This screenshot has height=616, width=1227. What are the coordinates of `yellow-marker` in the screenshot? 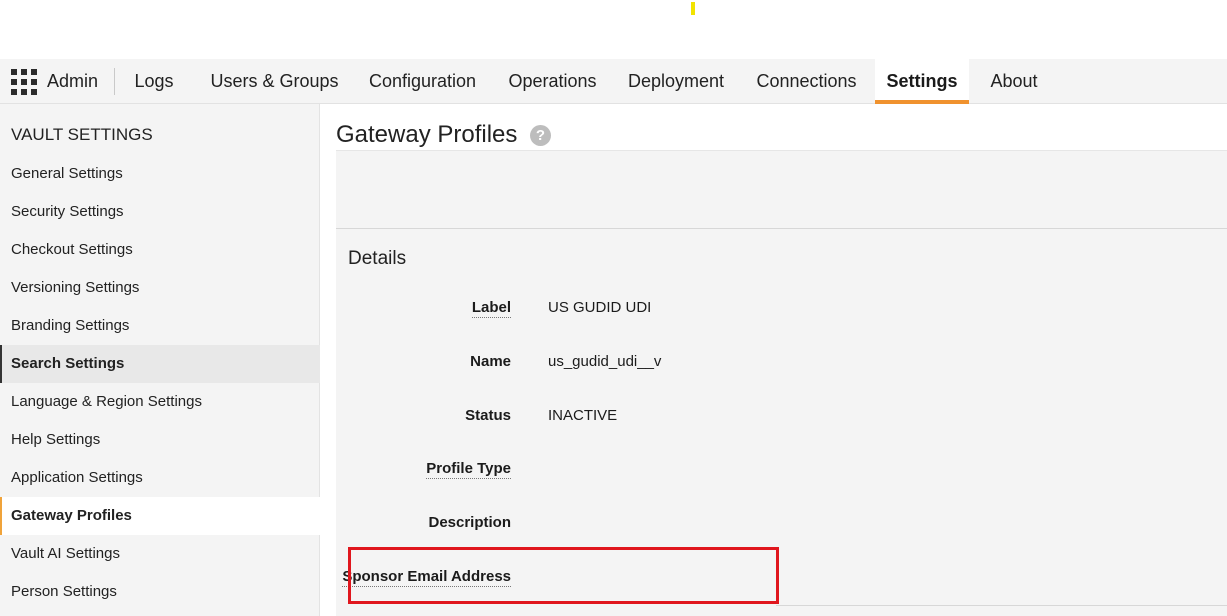 It's located at (693, 8).